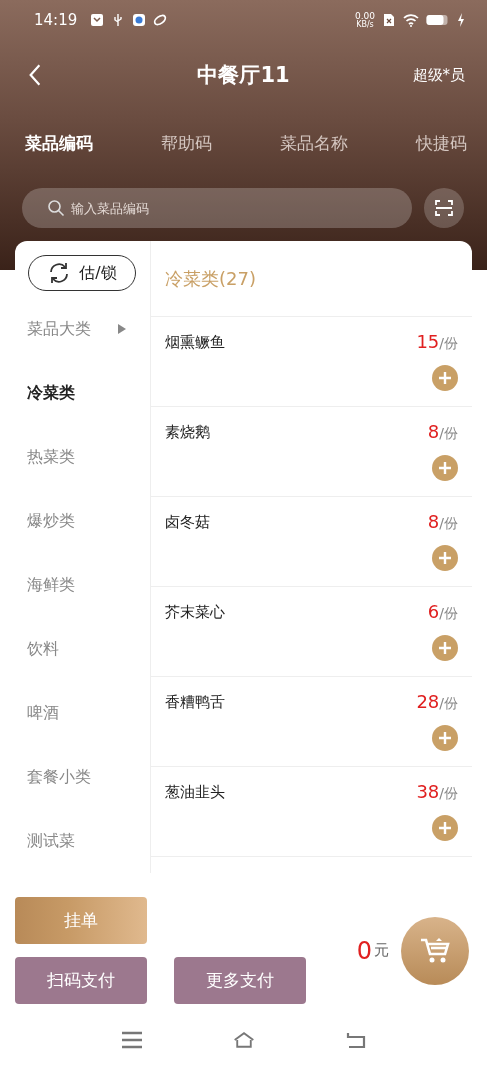 The width and height of the screenshot is (487, 1073). Describe the element at coordinates (51, 393) in the screenshot. I see `category-item: 冷菜类` at that location.